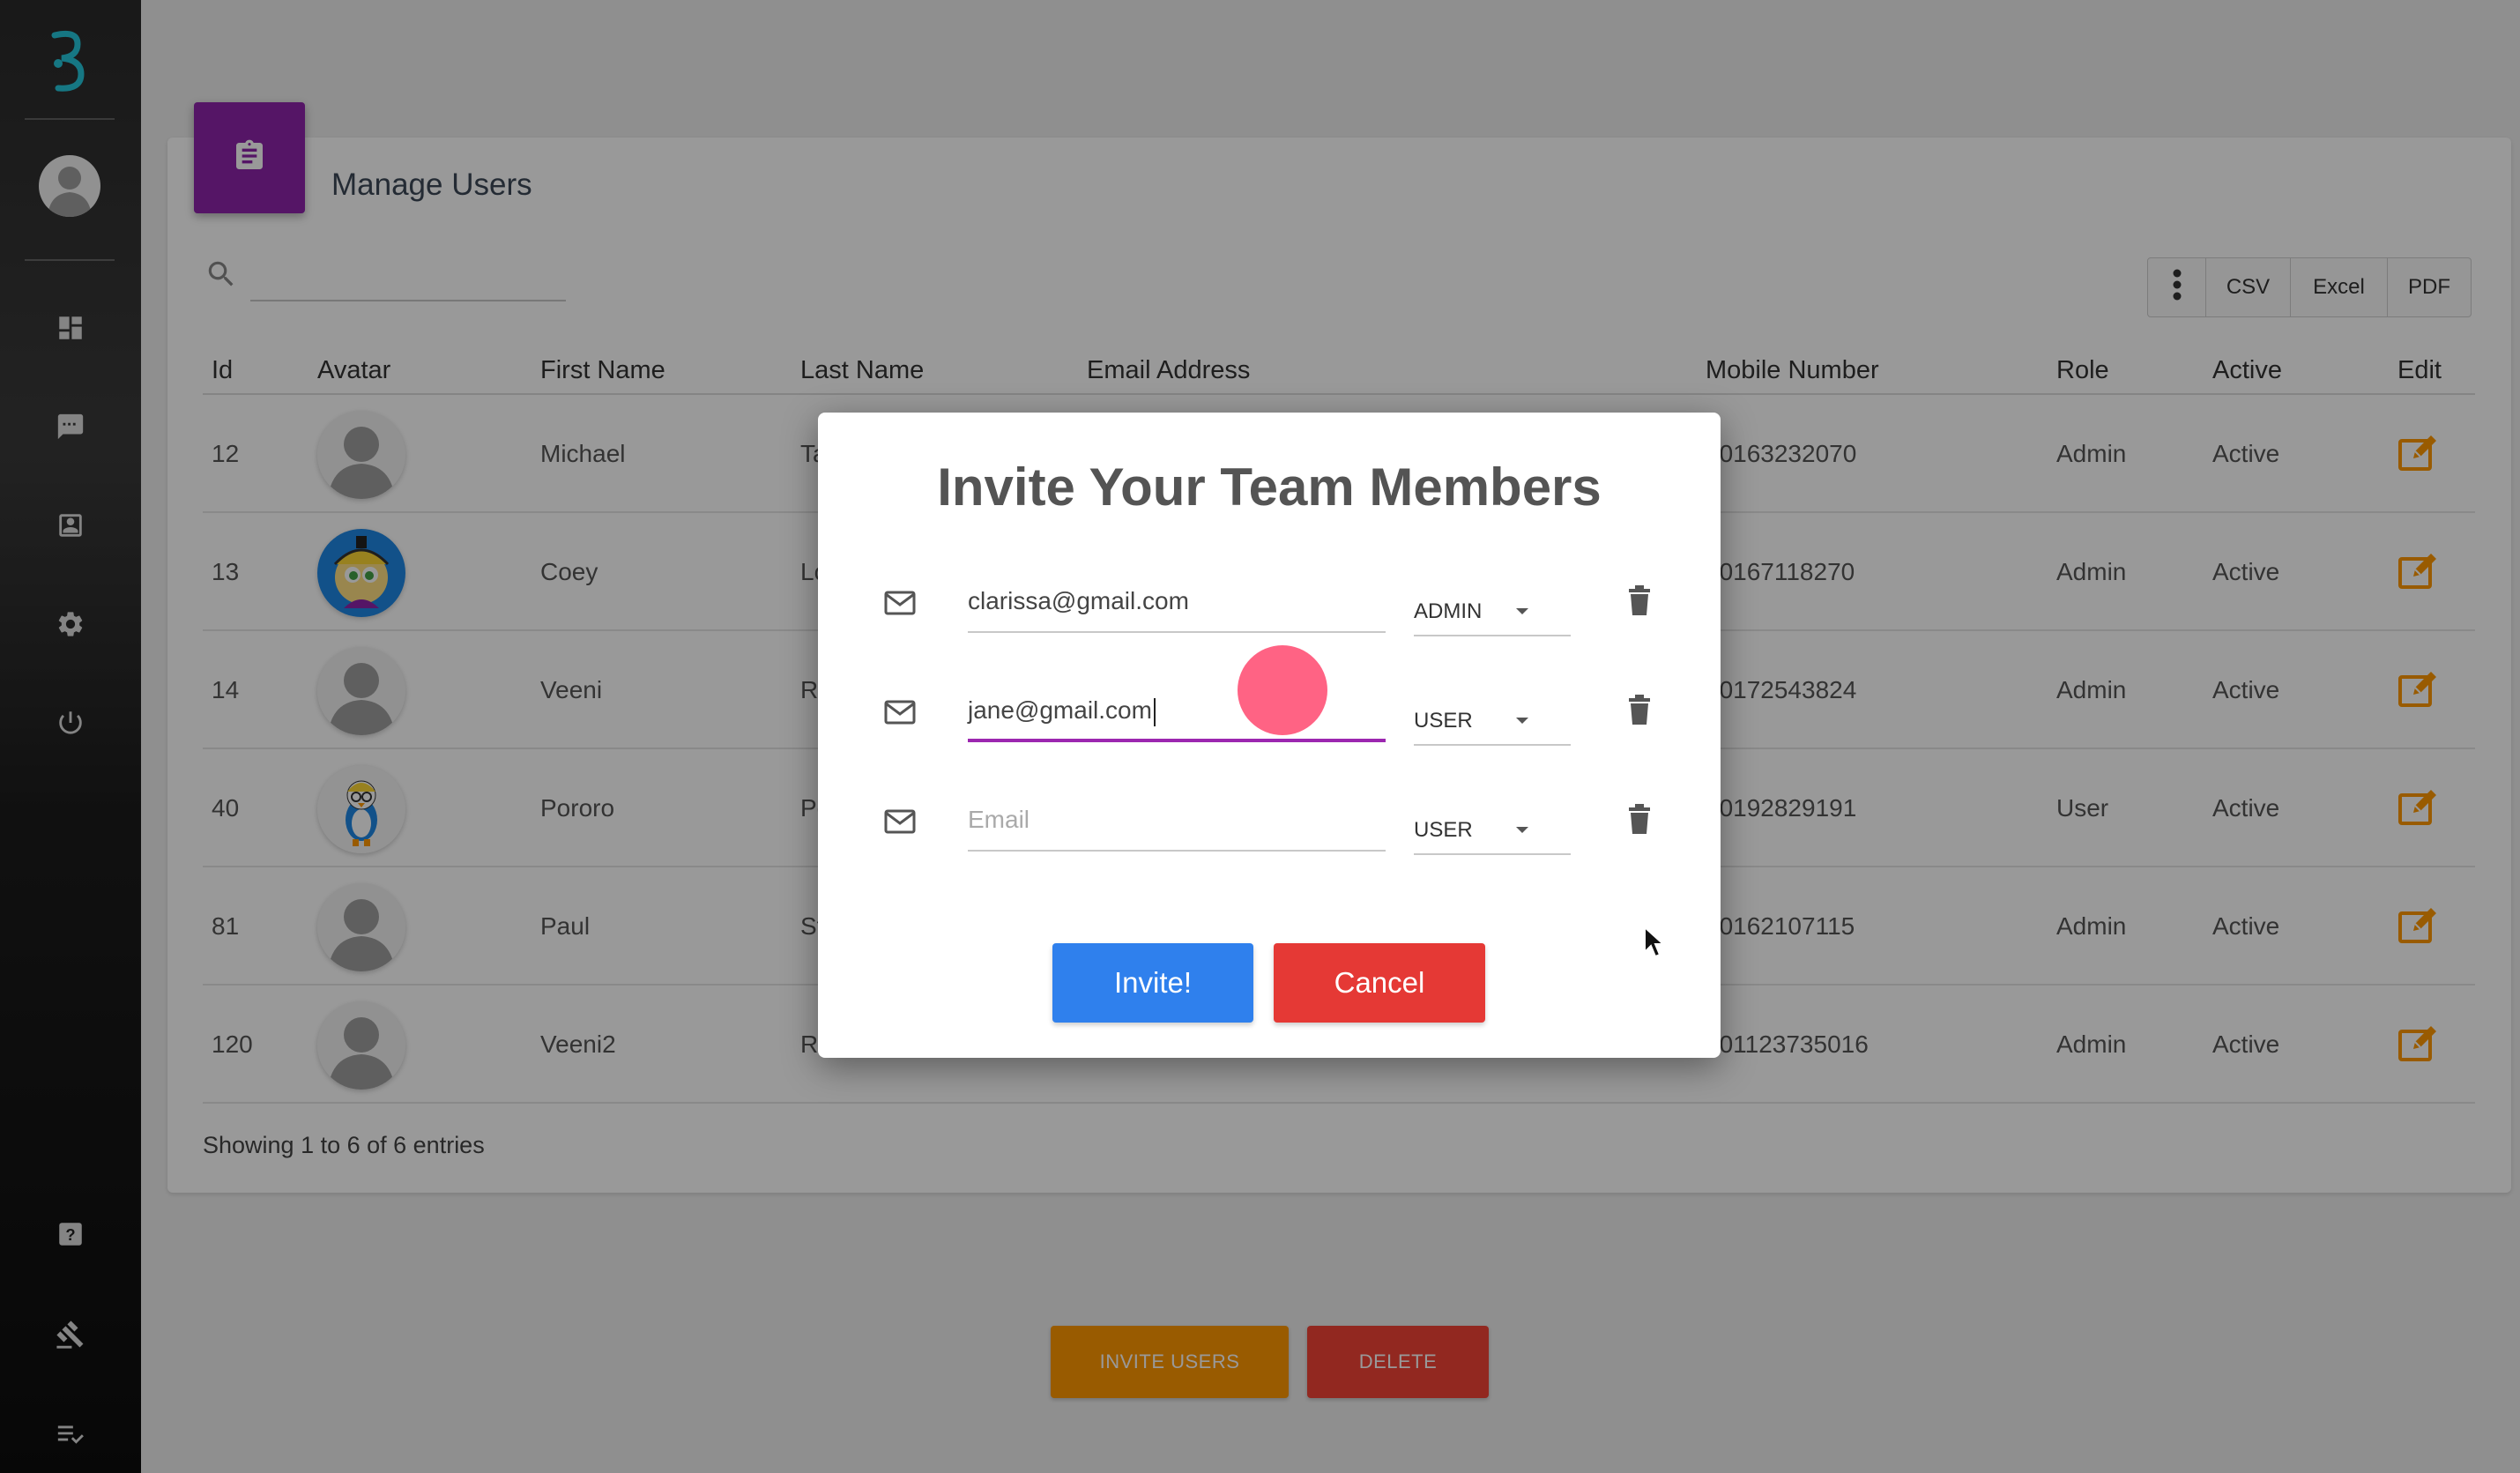 This screenshot has width=2520, height=1473. I want to click on email-value: jane@gmail.com, so click(1060, 710).